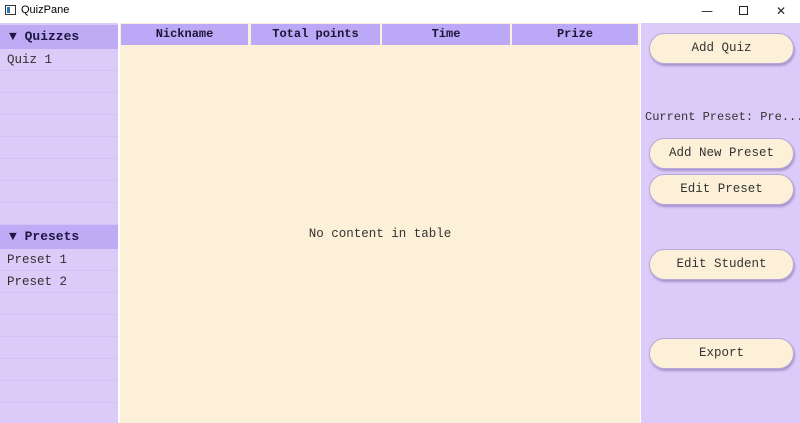  Describe the element at coordinates (59, 237) in the screenshot. I see `presets-section-header: ▼ Presets` at that location.